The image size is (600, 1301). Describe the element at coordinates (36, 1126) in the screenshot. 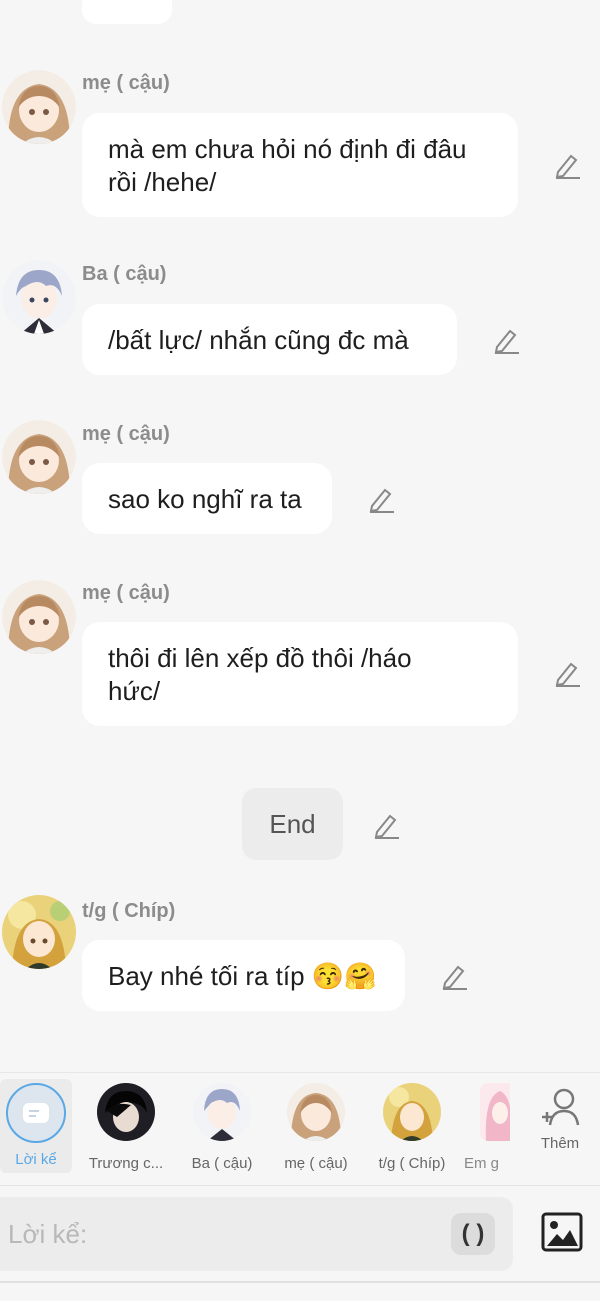

I see `character-narrator: Lời kể` at that location.